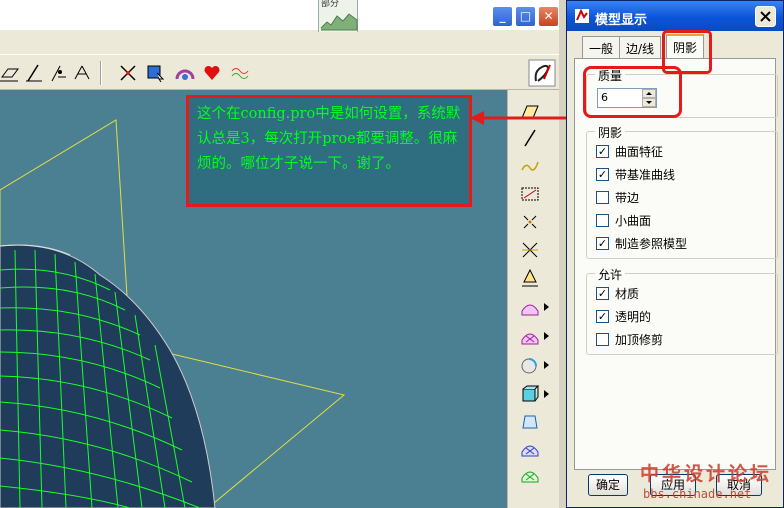 This screenshot has height=508, width=784. What do you see at coordinates (632, 92) in the screenshot?
I see `highlight-quality-box` at bounding box center [632, 92].